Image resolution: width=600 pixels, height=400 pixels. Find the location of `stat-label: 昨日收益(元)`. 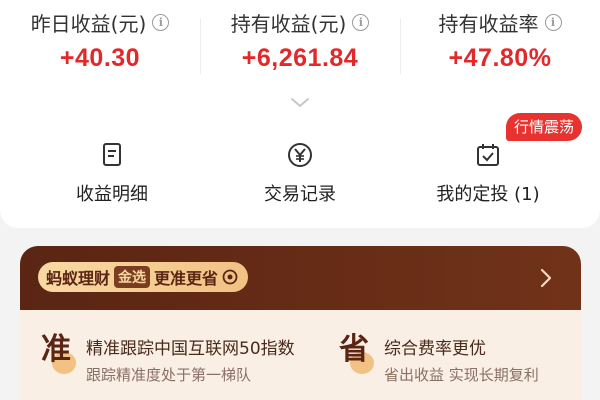

stat-label: 昨日收益(元) is located at coordinates (88, 23).